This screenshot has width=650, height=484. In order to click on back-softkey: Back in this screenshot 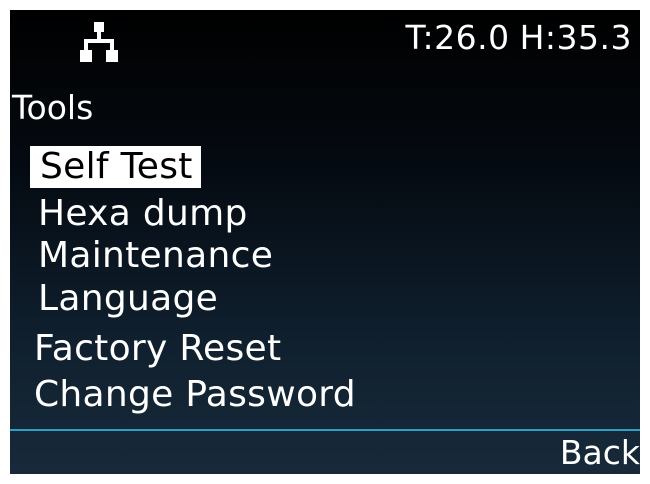, I will do `click(600, 453)`.